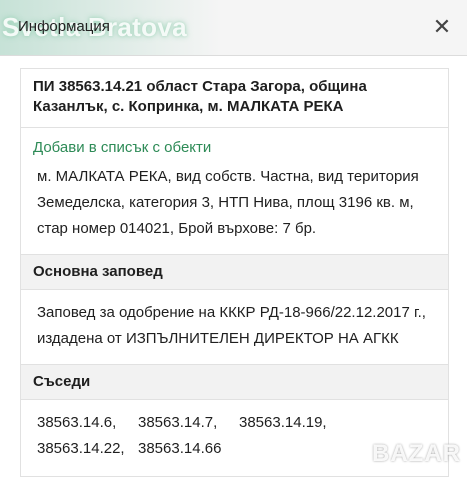 The image size is (467, 480). Describe the element at coordinates (234, 143) in the screenshot. I see `add-to-list-link: Добави в списък с обекти` at that location.